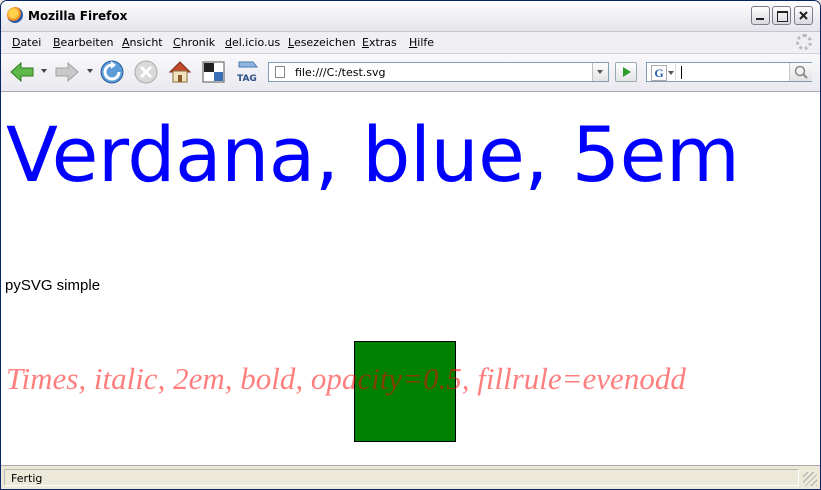 Image resolution: width=821 pixels, height=490 pixels. What do you see at coordinates (810, 479) in the screenshot?
I see `resize-grip-icon` at bounding box center [810, 479].